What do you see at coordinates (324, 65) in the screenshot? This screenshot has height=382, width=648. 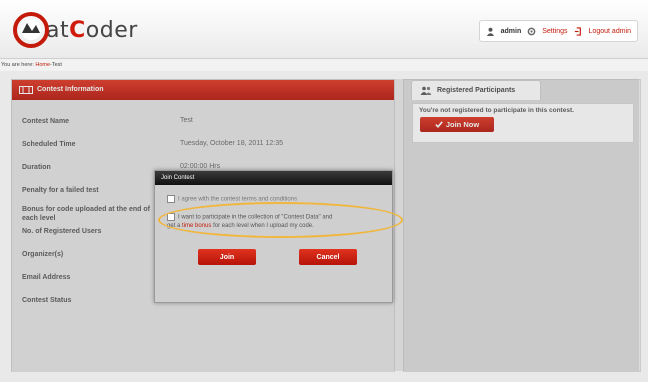 I see `breadcrumb: You are here: Home-Test` at bounding box center [324, 65].